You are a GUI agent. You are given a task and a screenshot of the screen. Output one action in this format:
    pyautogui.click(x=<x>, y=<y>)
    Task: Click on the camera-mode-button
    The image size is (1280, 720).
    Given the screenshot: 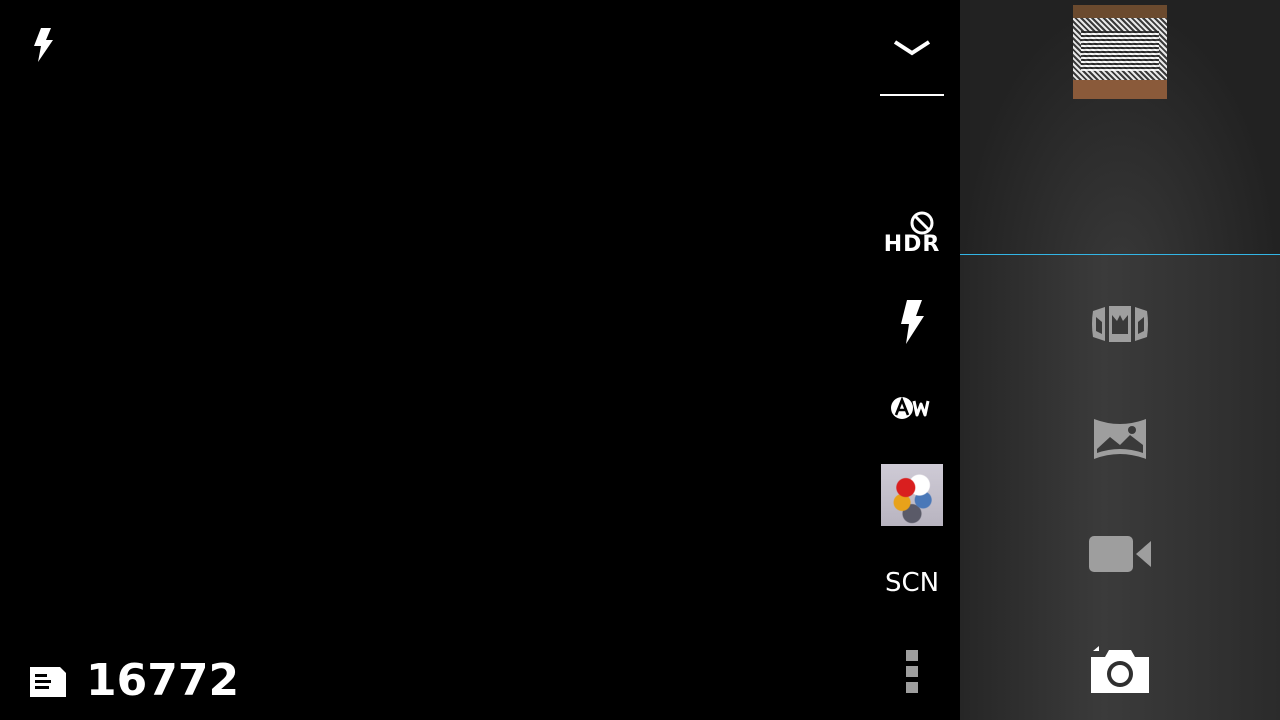 What is the action you would take?
    pyautogui.click(x=1120, y=670)
    